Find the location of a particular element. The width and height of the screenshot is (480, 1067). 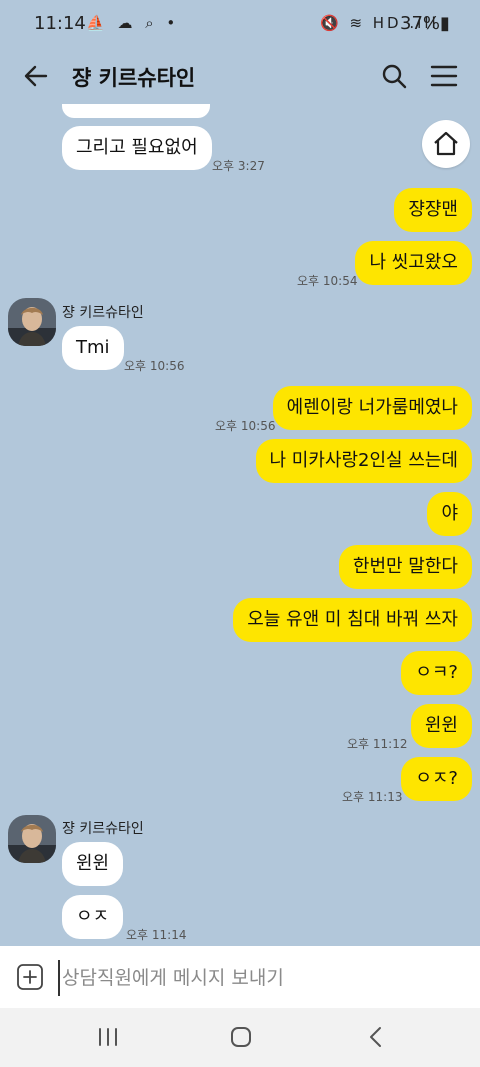

message-time: 오후 11:13 is located at coordinates (372, 797).